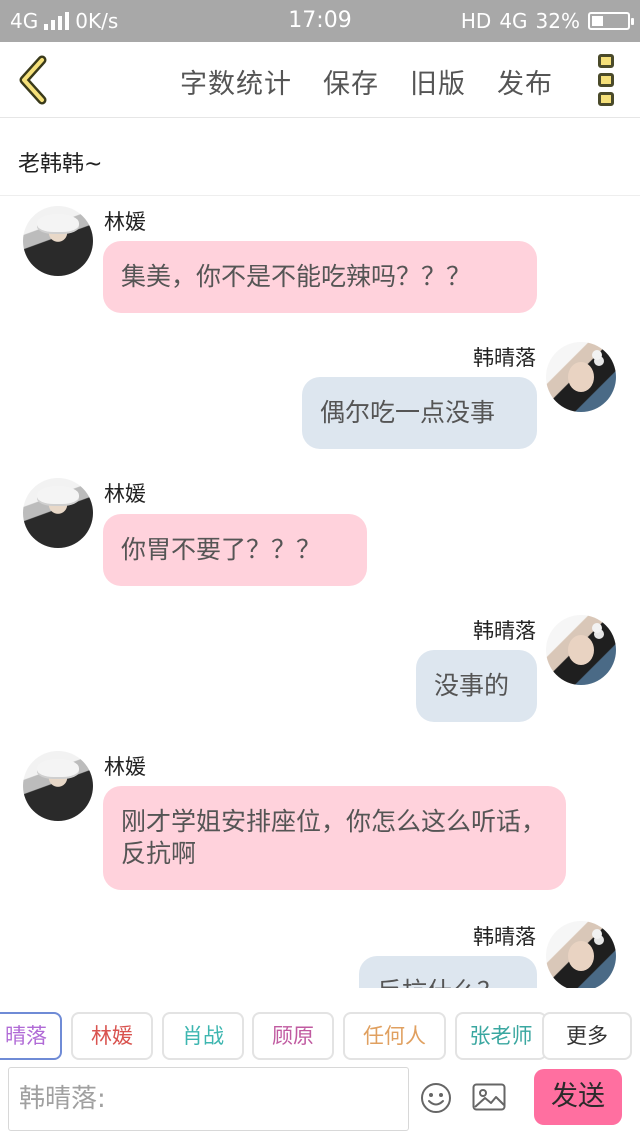 Image resolution: width=640 pixels, height=1138 pixels. Describe the element at coordinates (235, 550) in the screenshot. I see `message-bubble: 你胃不要了？？？` at that location.